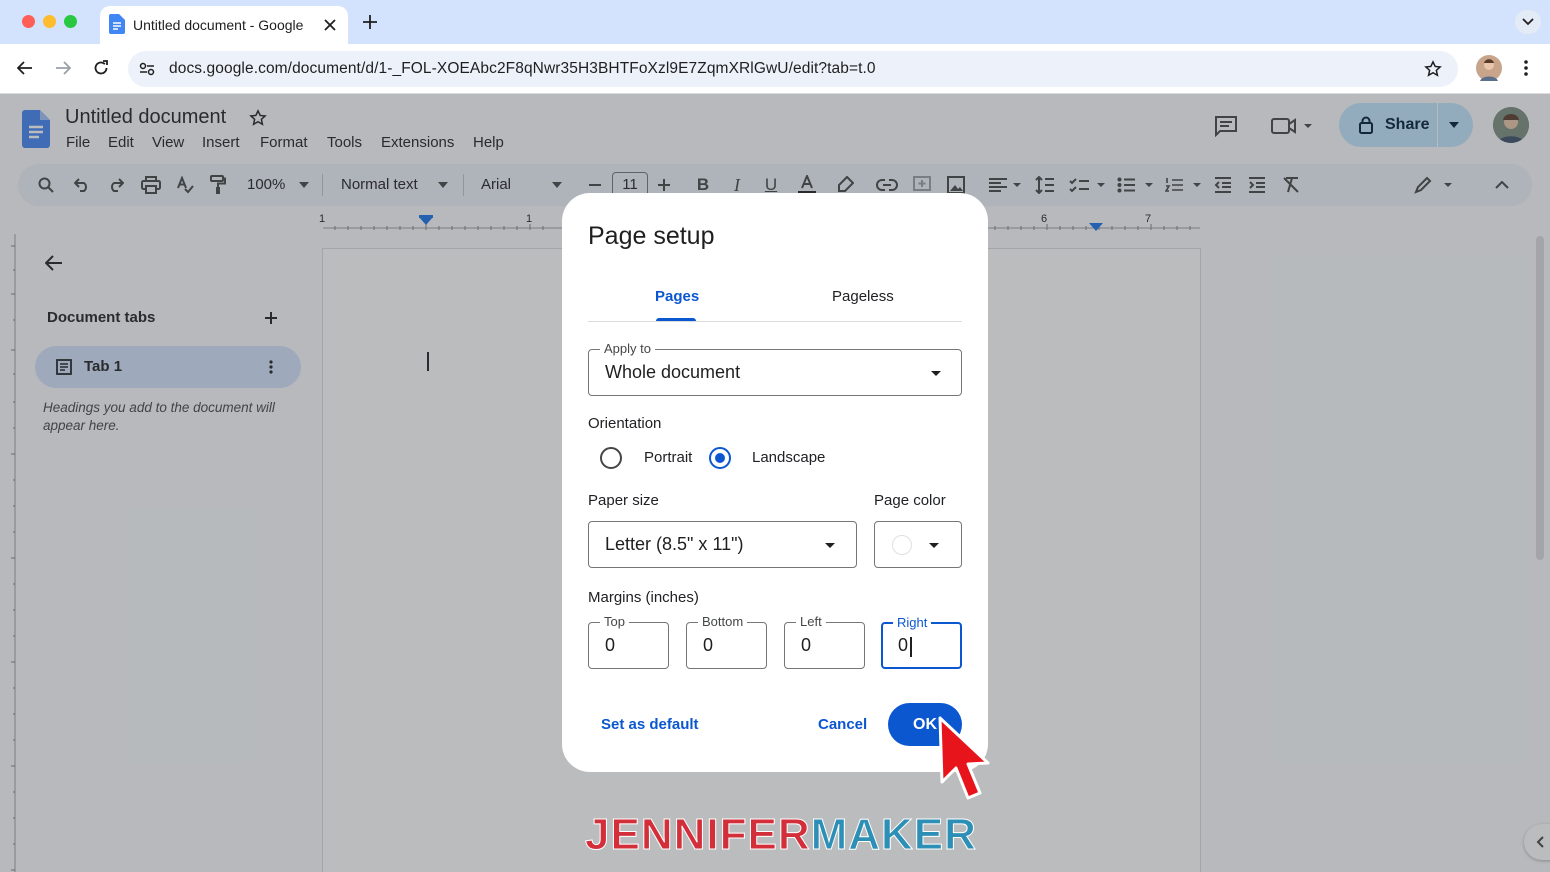 This screenshot has width=1550, height=872. What do you see at coordinates (668, 457) in the screenshot?
I see `portrait-label: Portrait` at bounding box center [668, 457].